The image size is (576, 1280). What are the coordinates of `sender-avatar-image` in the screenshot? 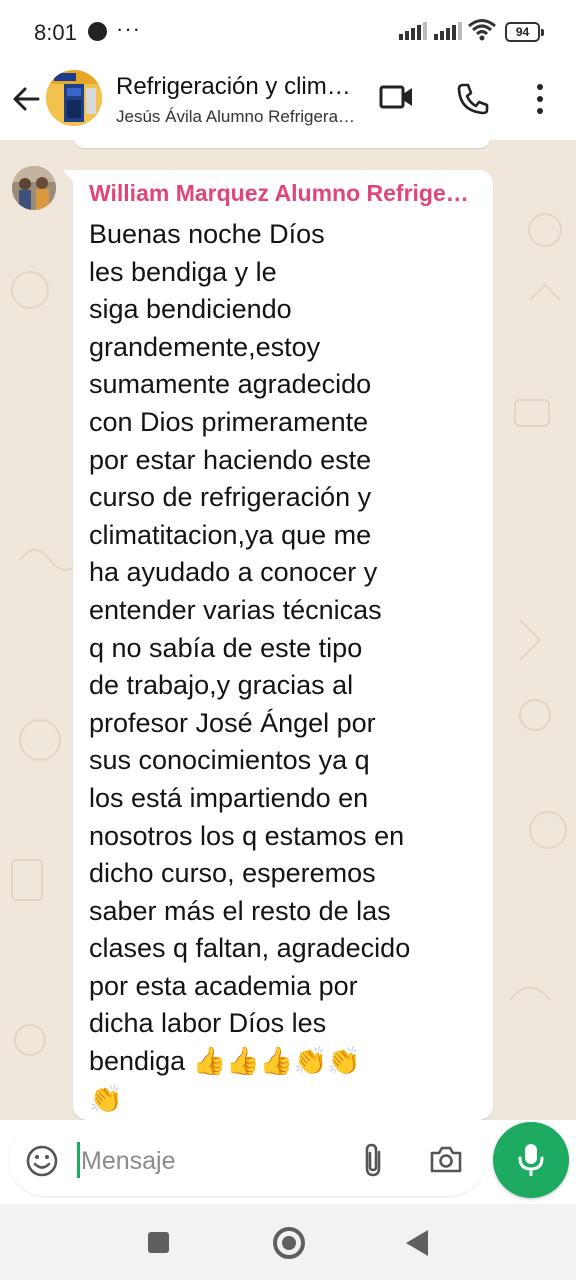 It's located at (34, 188).